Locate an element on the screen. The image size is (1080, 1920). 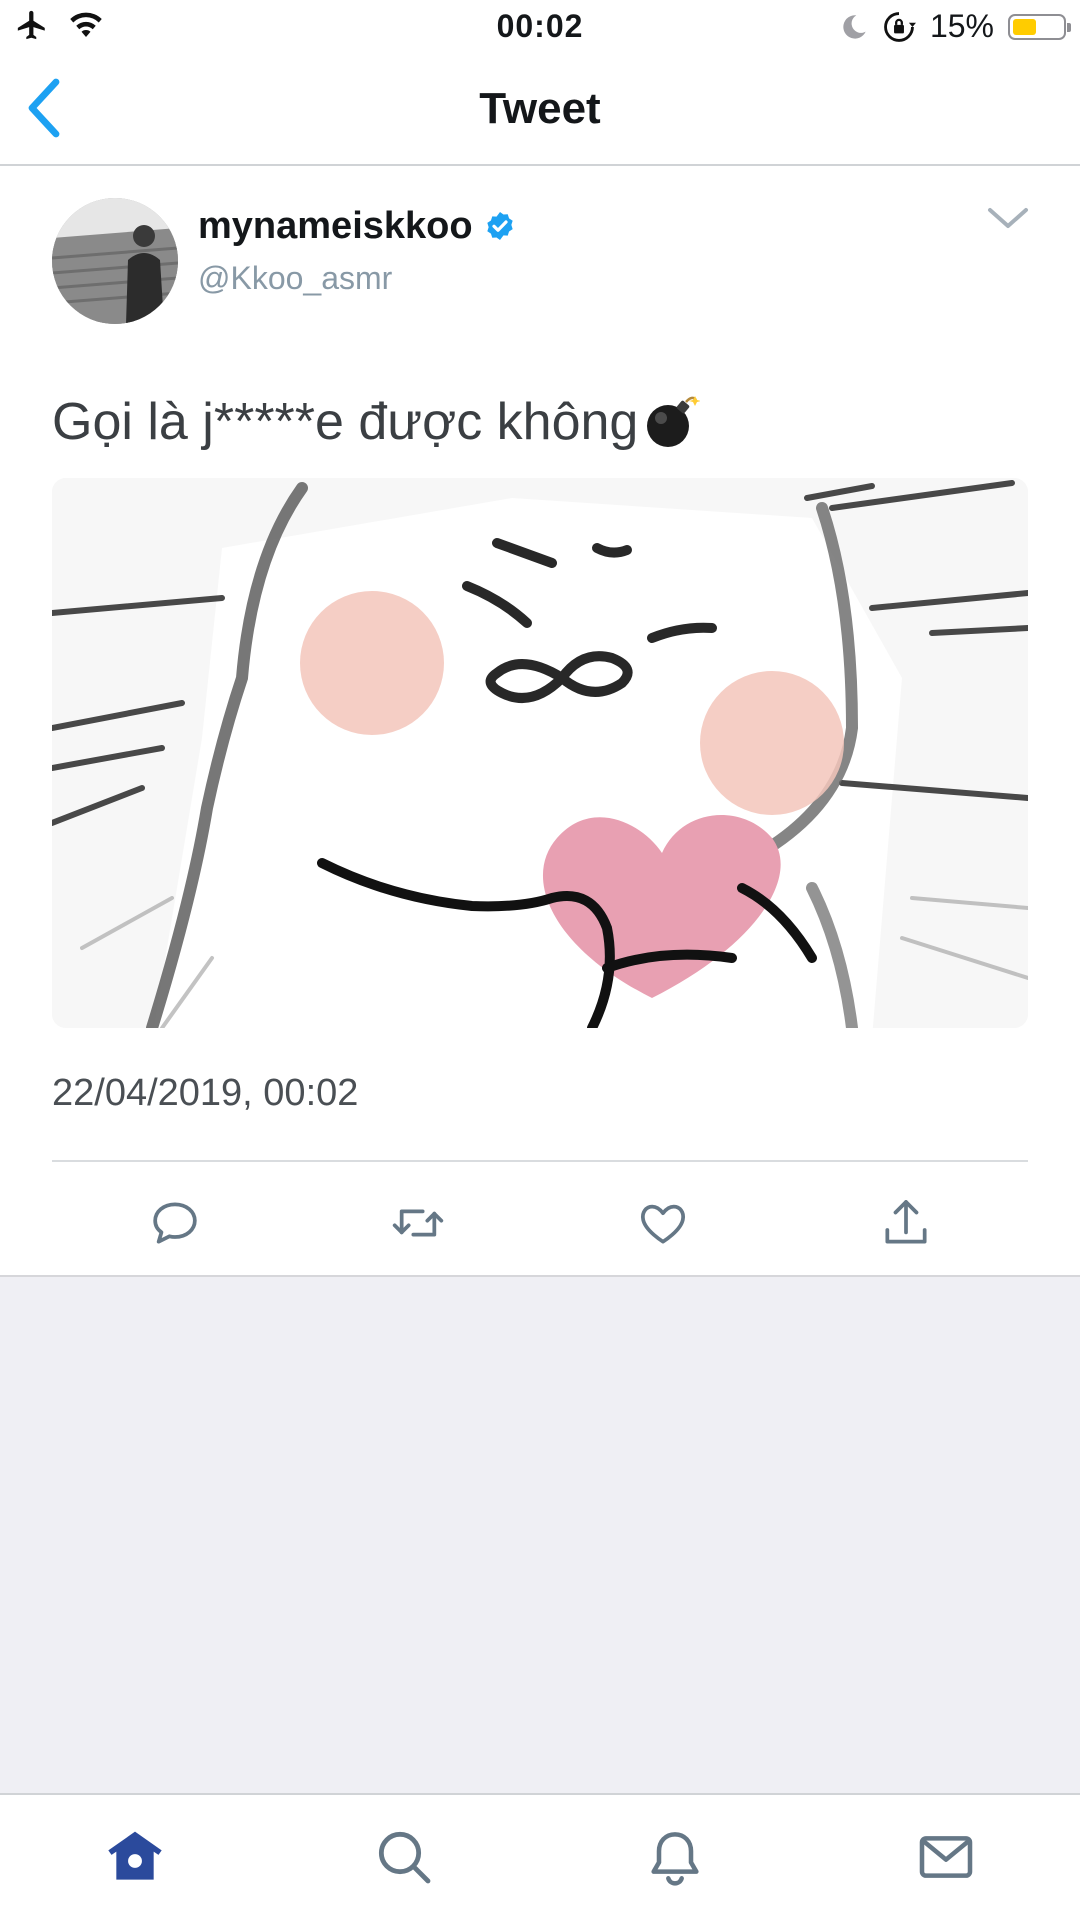
messages-icon is located at coordinates (946, 1857).